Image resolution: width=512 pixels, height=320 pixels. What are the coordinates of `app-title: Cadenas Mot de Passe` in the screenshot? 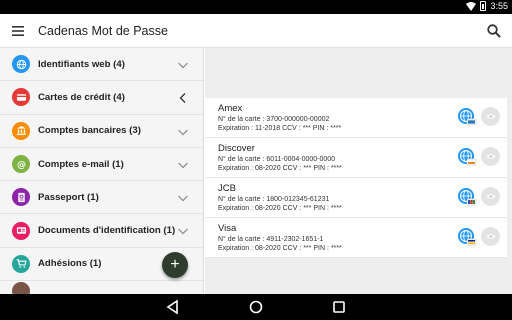 It's located at (103, 30).